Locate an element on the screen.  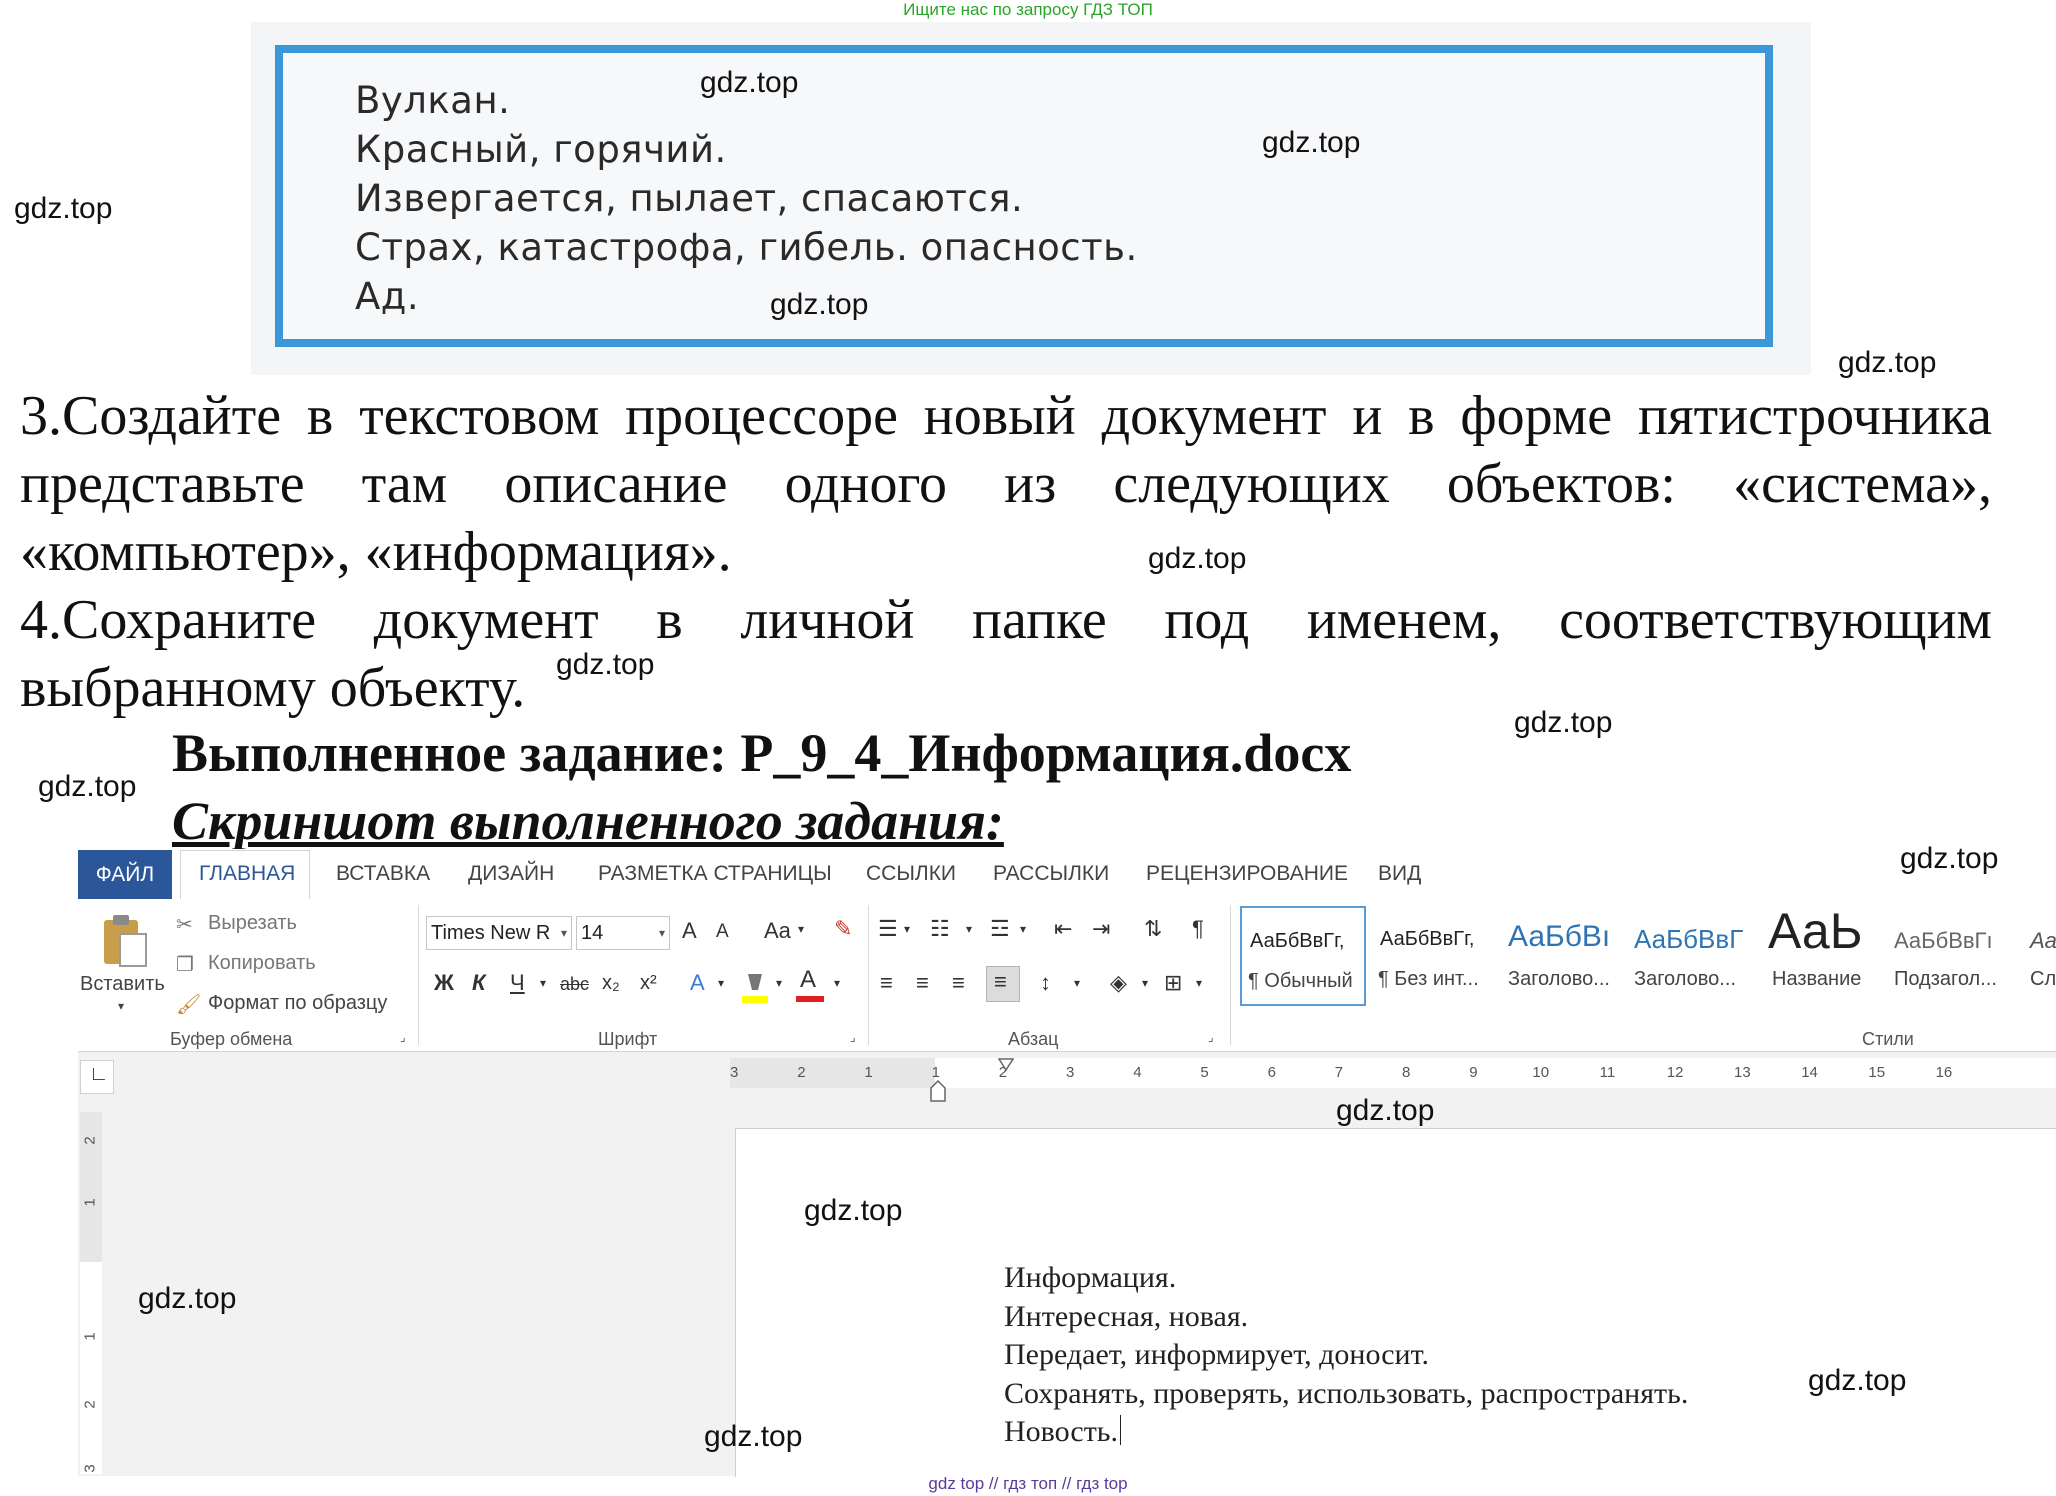
paste-icon is located at coordinates (125, 941).